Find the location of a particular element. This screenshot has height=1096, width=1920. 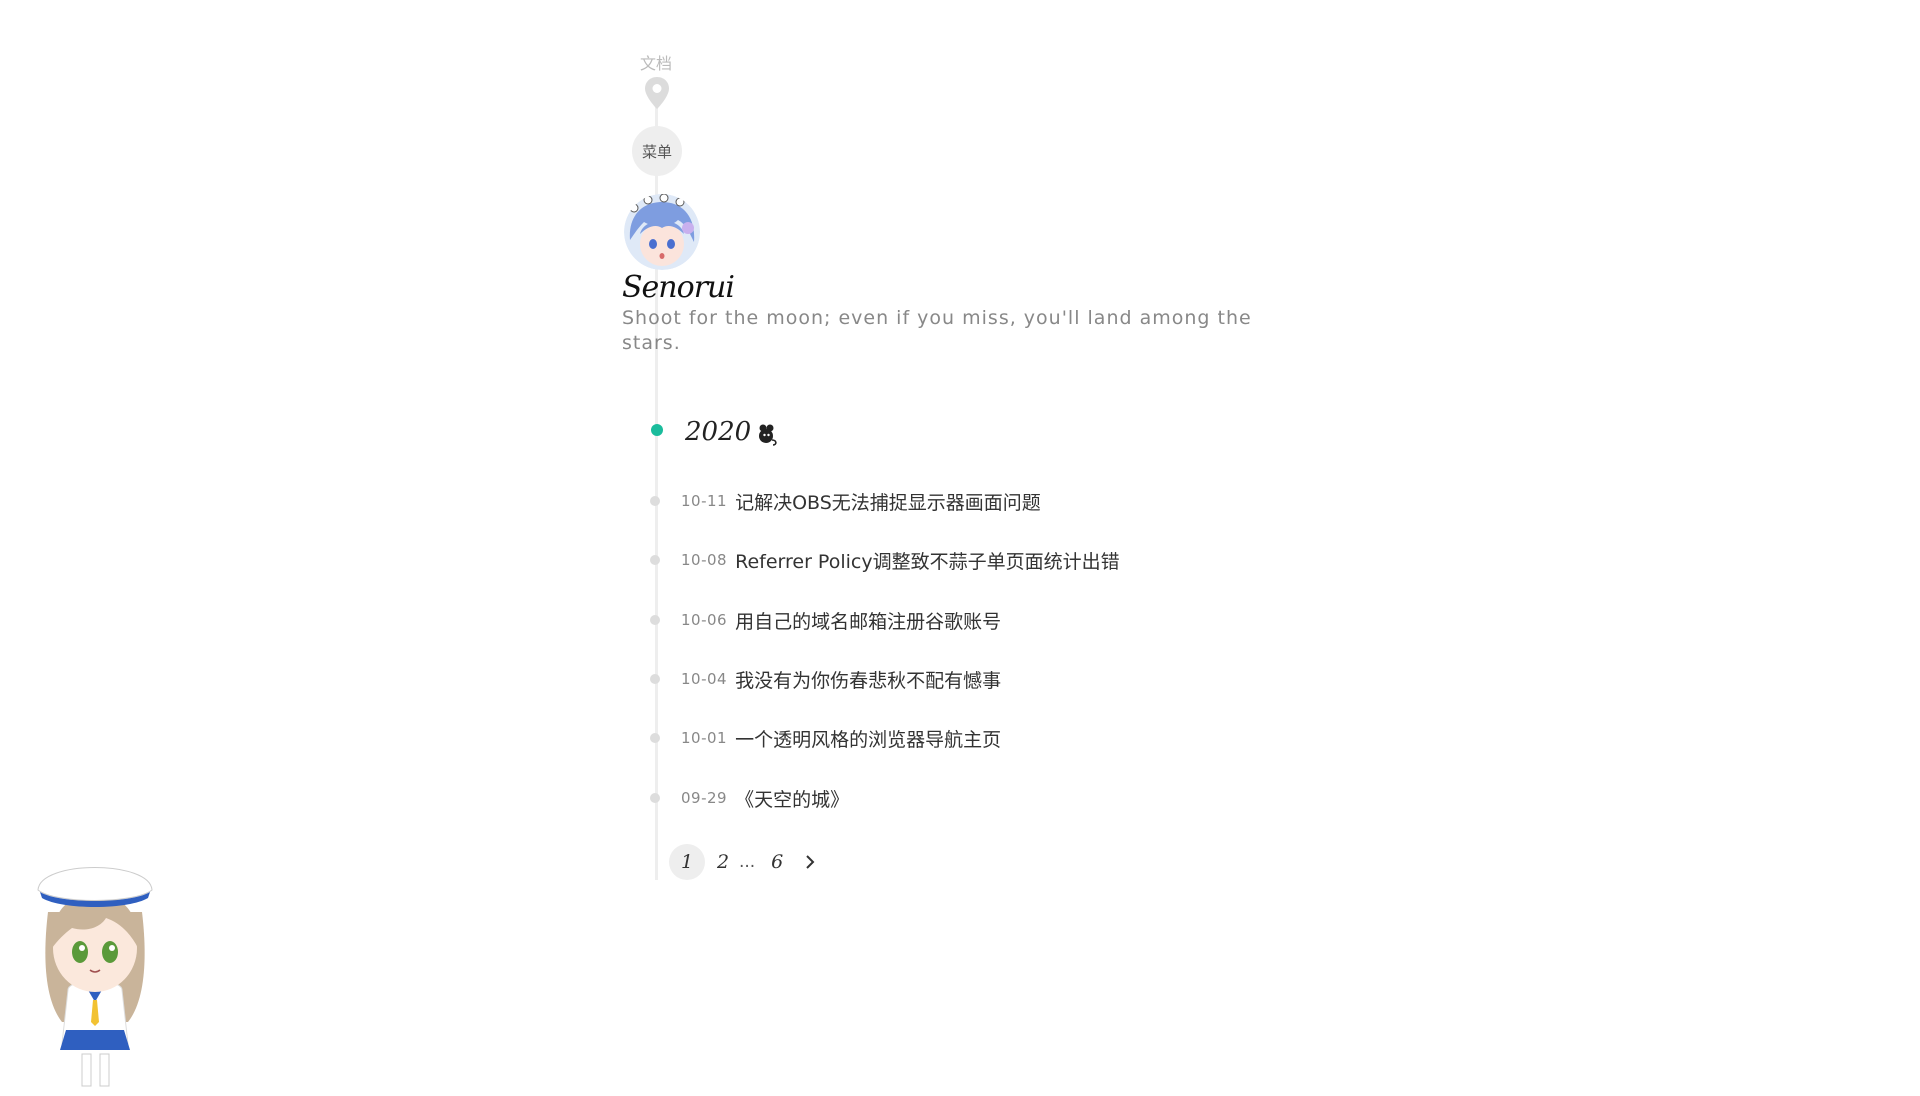

post-title-link: 记解决OBS无法捕捉显示器画面问题 is located at coordinates (888, 501).